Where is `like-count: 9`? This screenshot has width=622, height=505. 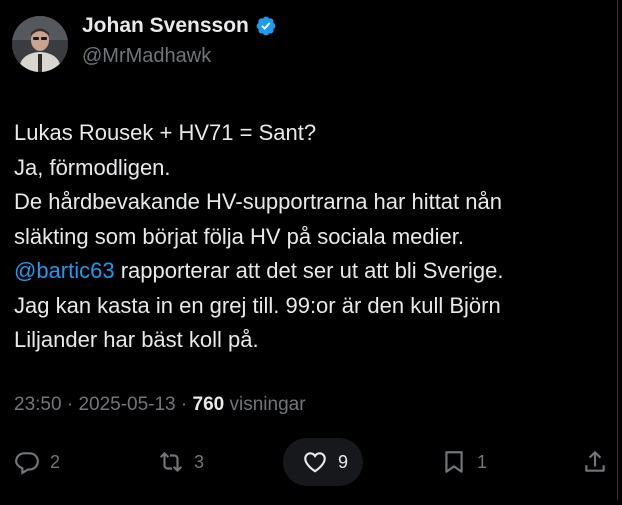
like-count: 9 is located at coordinates (343, 461).